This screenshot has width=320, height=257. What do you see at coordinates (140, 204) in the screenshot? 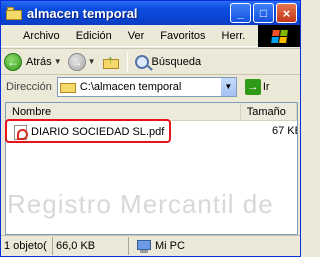
I see `watermark-text: Registro Mercantil de` at bounding box center [140, 204].